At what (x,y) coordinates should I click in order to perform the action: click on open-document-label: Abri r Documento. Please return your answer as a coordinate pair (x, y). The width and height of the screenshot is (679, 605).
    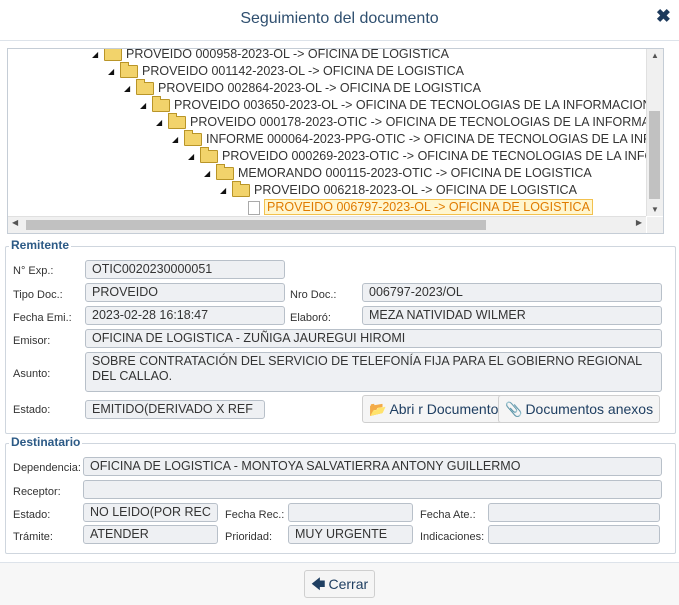
    Looking at the image, I should click on (444, 409).